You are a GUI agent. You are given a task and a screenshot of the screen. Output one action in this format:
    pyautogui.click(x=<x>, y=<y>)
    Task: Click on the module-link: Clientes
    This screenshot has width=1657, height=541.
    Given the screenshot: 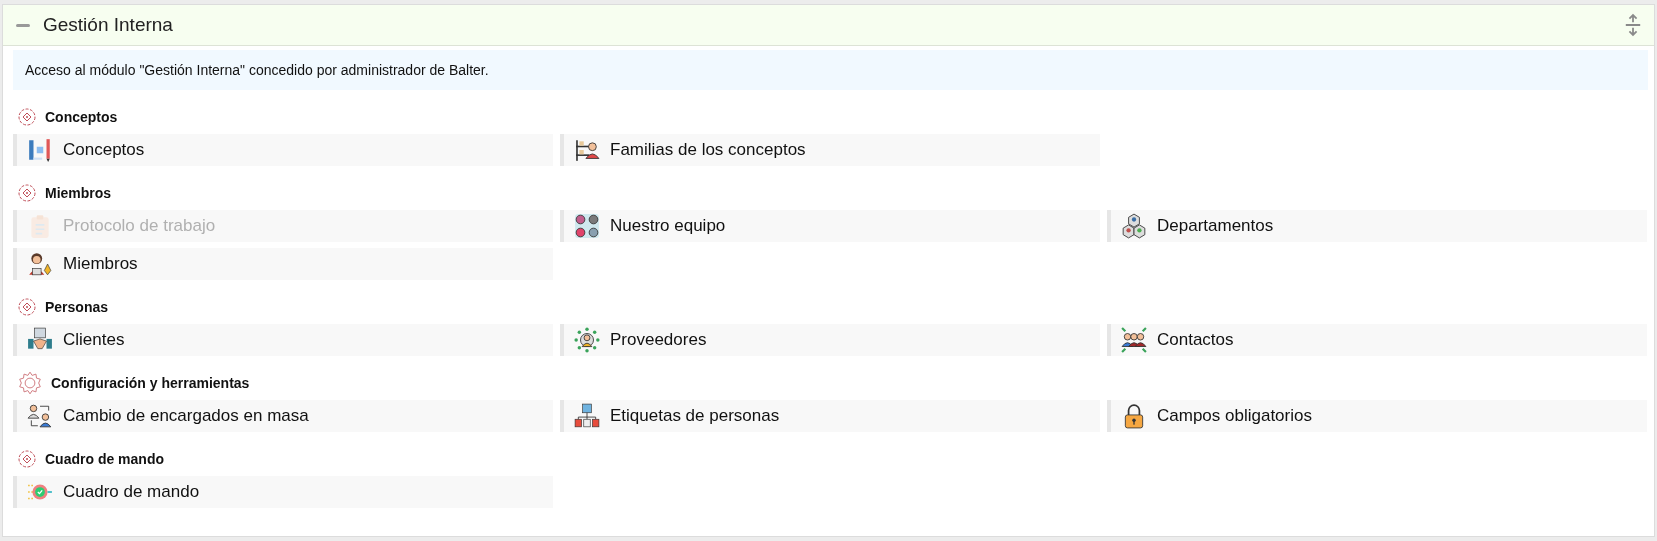 What is the action you would take?
    pyautogui.click(x=283, y=340)
    